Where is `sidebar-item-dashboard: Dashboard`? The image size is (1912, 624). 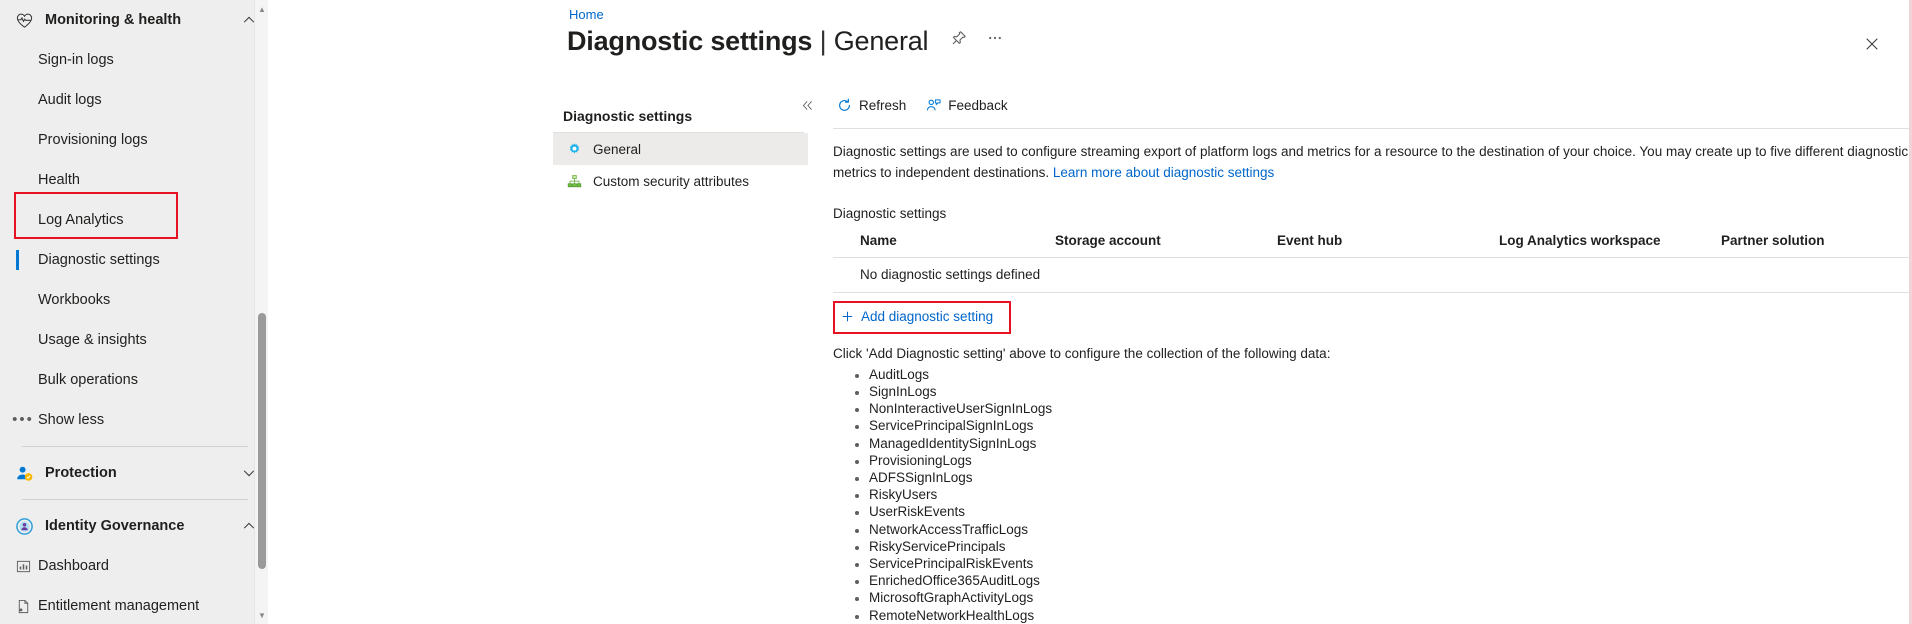 sidebar-item-dashboard: Dashboard is located at coordinates (134, 566).